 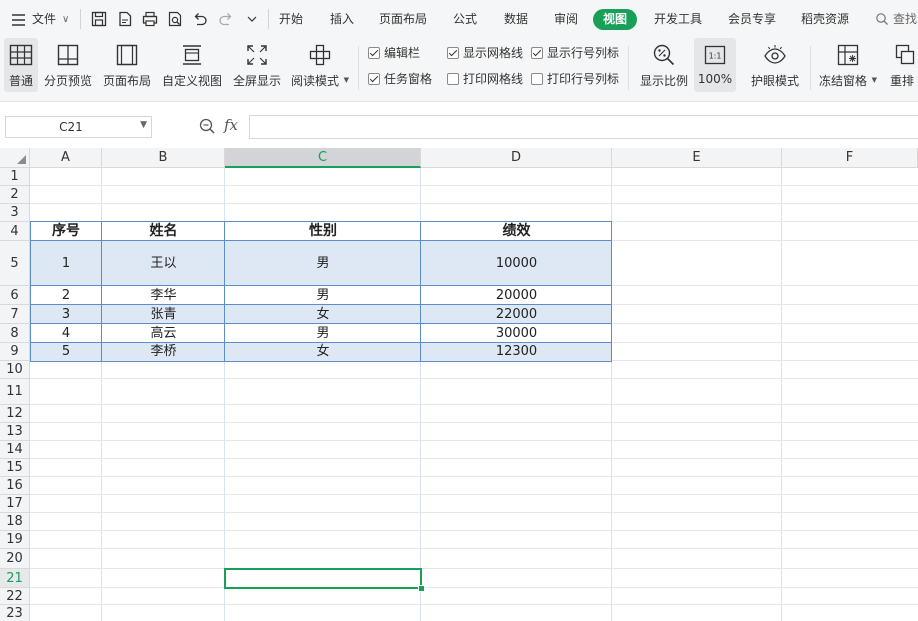 I want to click on freeze-panes-button: 冻结窗格 ▼, so click(x=848, y=65).